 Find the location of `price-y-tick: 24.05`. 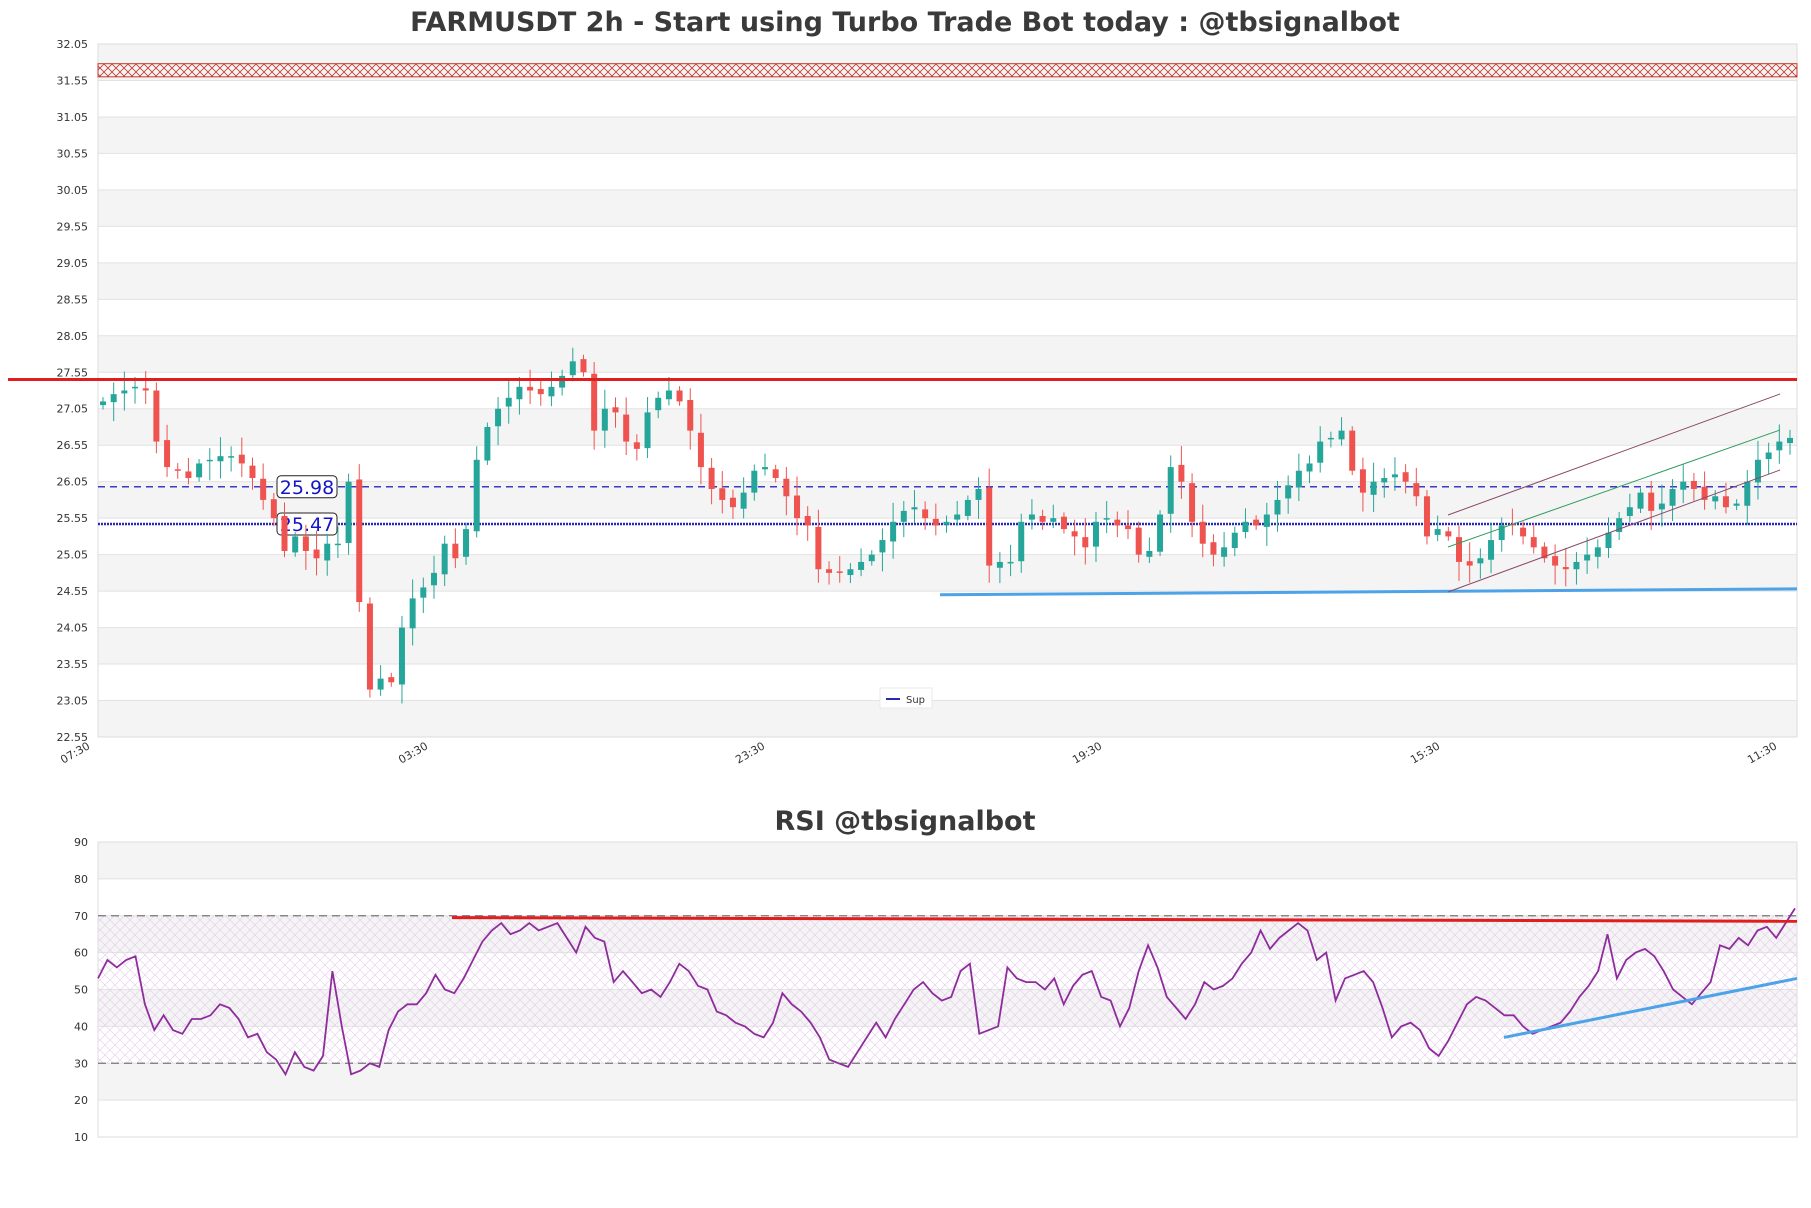

price-y-tick: 24.05 is located at coordinates (73, 628).